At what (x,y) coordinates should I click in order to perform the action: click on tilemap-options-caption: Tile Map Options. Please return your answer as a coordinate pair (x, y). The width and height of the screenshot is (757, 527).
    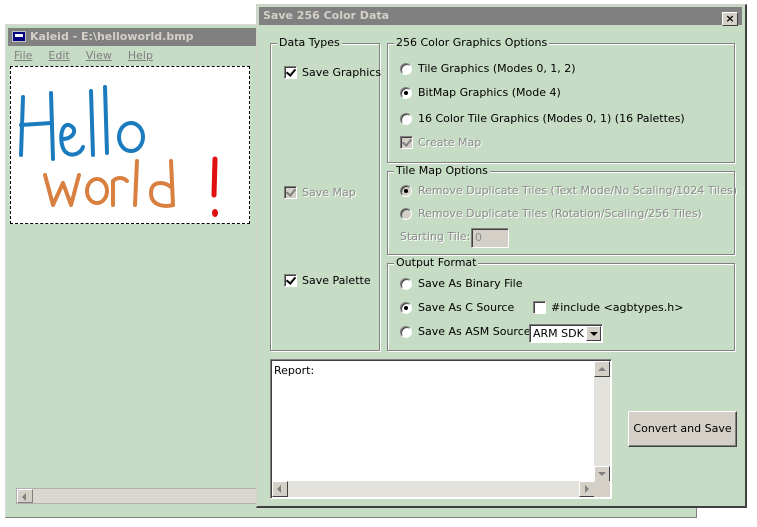
    Looking at the image, I should click on (442, 170).